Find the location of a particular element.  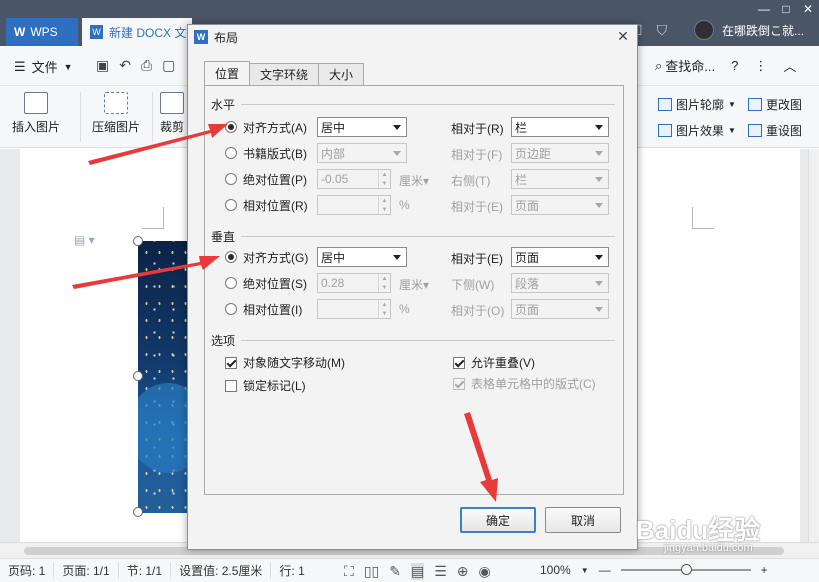

cancel-button: 取消 is located at coordinates (583, 520).